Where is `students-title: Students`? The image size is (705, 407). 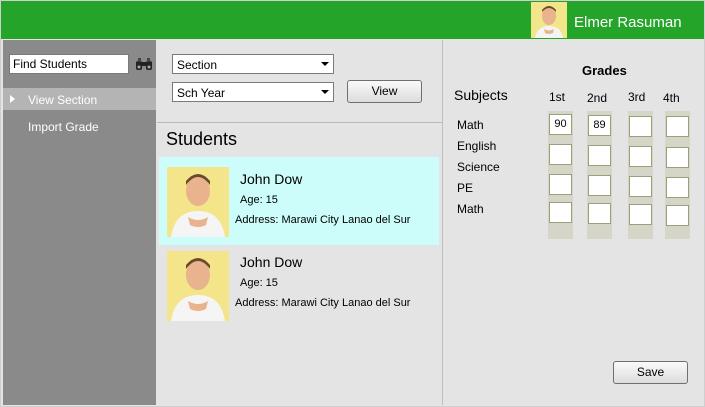 students-title: Students is located at coordinates (202, 139).